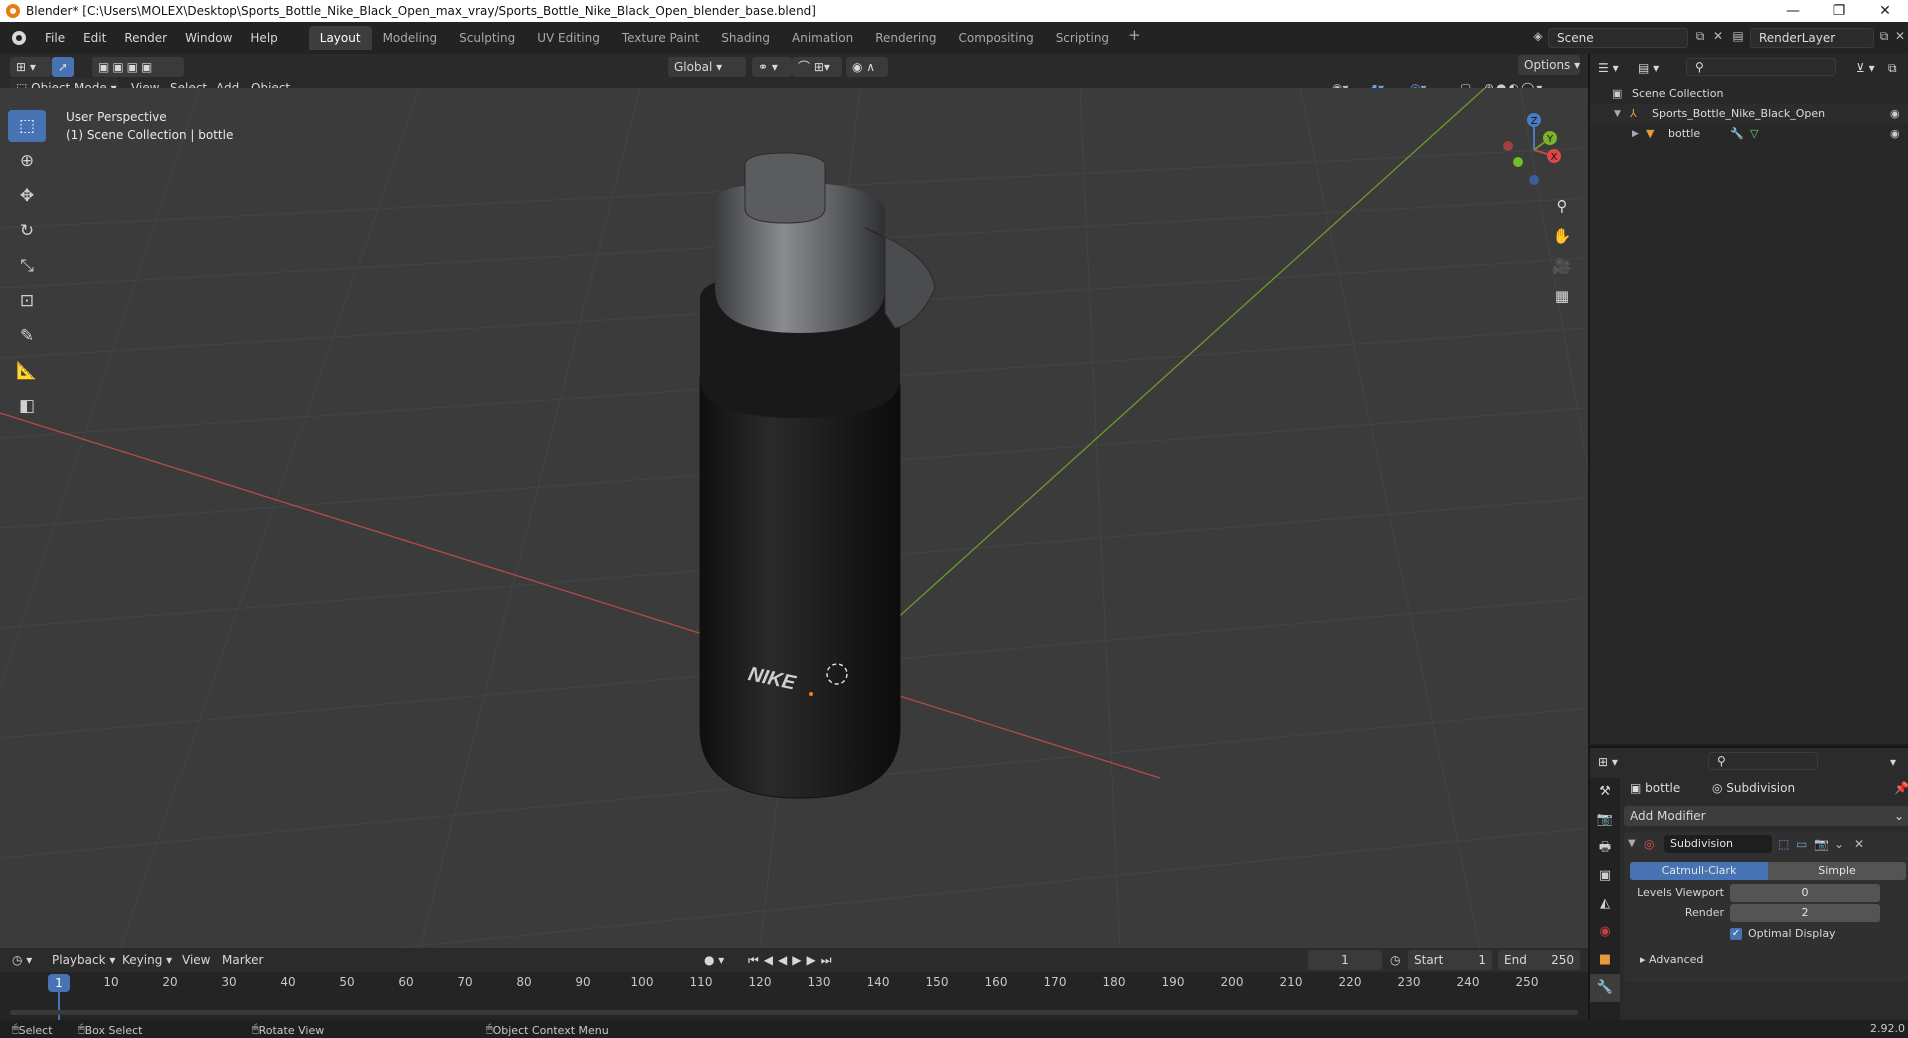 The image size is (1908, 1038). What do you see at coordinates (1508, 146) in the screenshot?
I see `neg-x-handle` at bounding box center [1508, 146].